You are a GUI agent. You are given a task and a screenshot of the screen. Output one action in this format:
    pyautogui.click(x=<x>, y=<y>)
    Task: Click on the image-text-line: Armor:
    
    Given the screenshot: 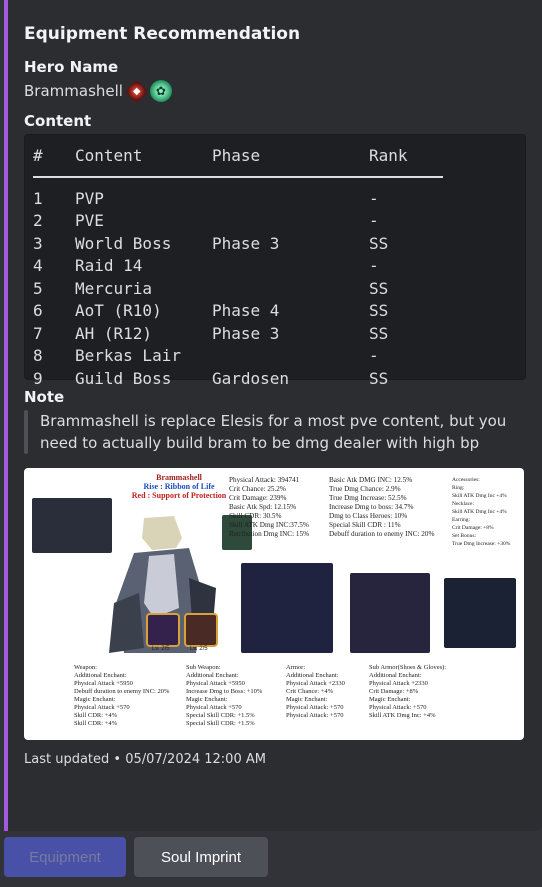 What is the action you would take?
    pyautogui.click(x=296, y=667)
    